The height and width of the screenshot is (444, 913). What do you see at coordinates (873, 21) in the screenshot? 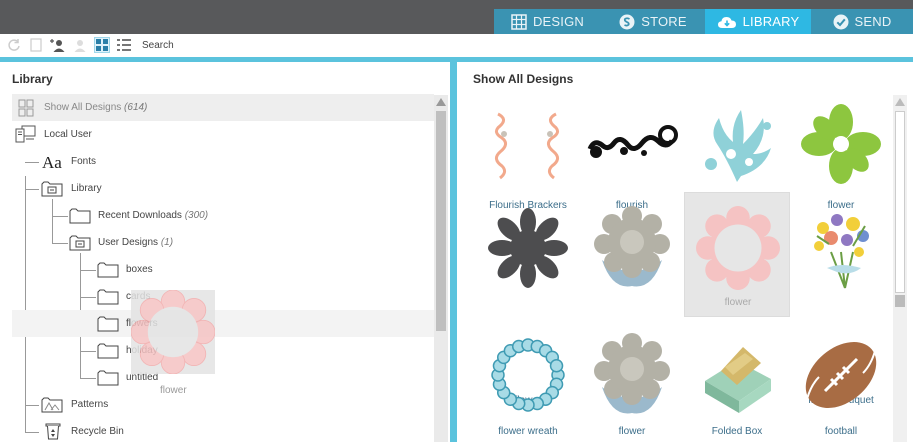
I see `tab-send-label: SEND` at bounding box center [873, 21].